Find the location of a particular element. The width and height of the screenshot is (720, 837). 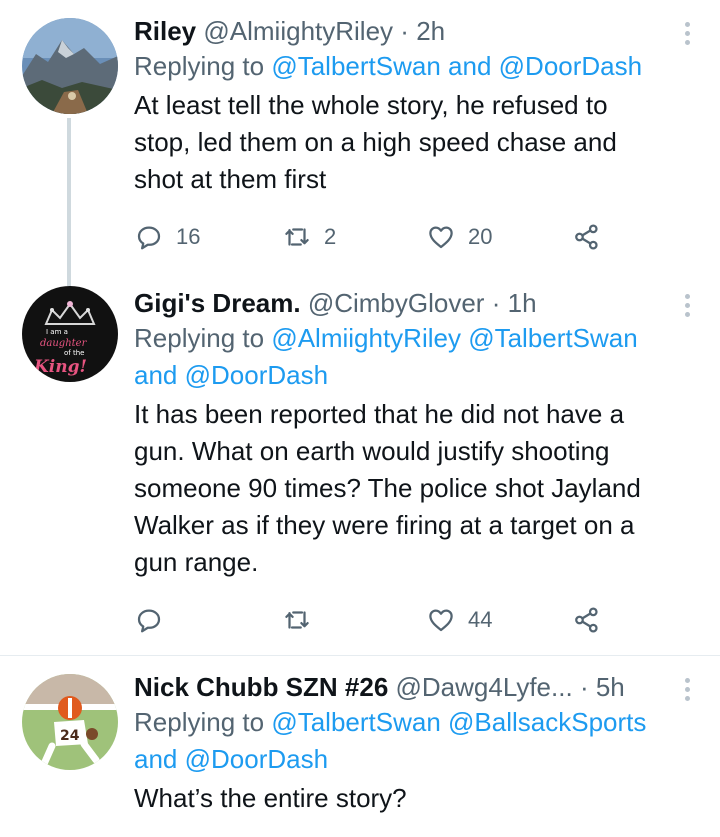

tweet-text-line: gun range. is located at coordinates (196, 562).